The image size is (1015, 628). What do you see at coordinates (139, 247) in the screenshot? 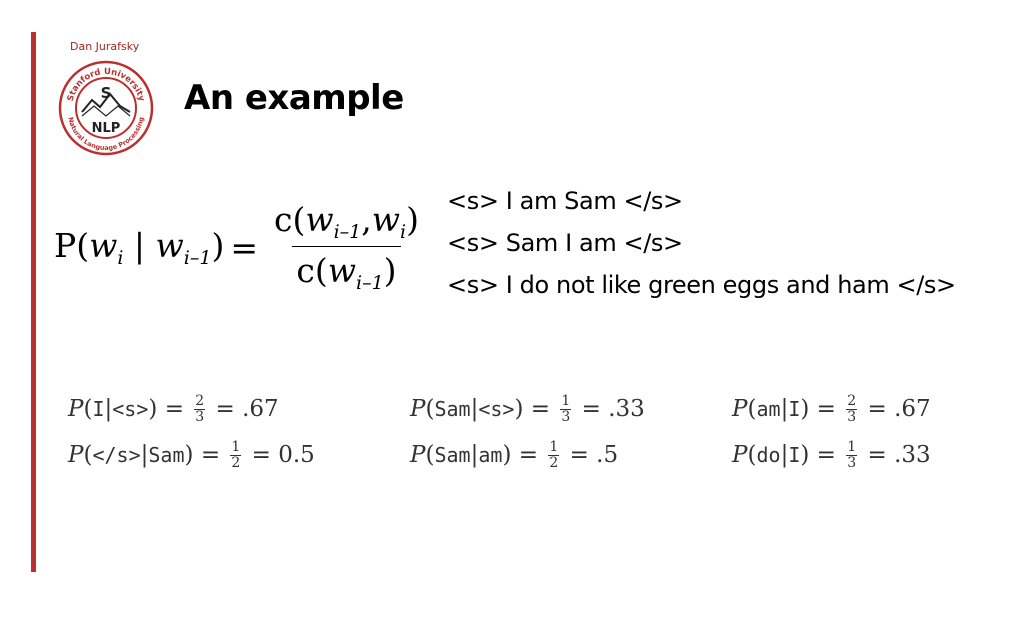
I see `formula-lhs: P(wi | wi–1)` at bounding box center [139, 247].